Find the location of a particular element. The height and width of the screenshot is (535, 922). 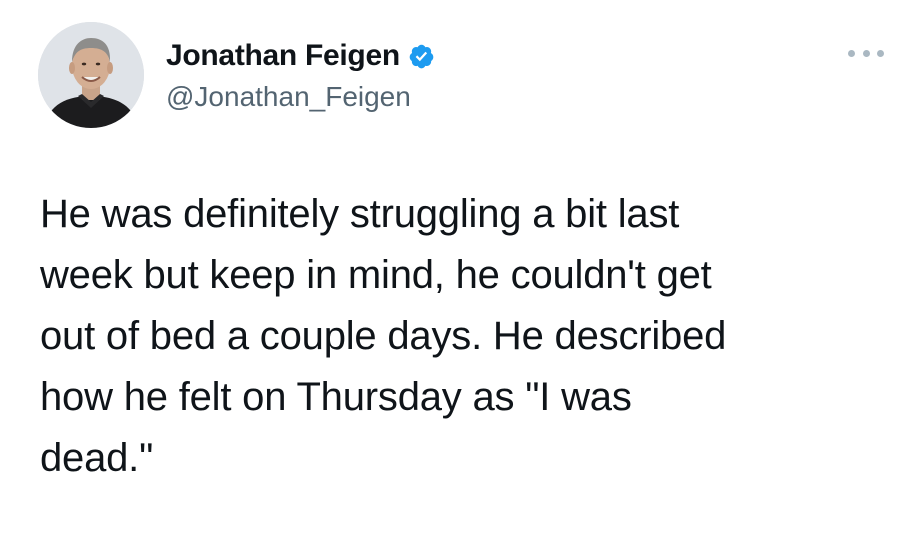

tweet-text-line: week but keep in mind, he couldn't get is located at coordinates (376, 275).